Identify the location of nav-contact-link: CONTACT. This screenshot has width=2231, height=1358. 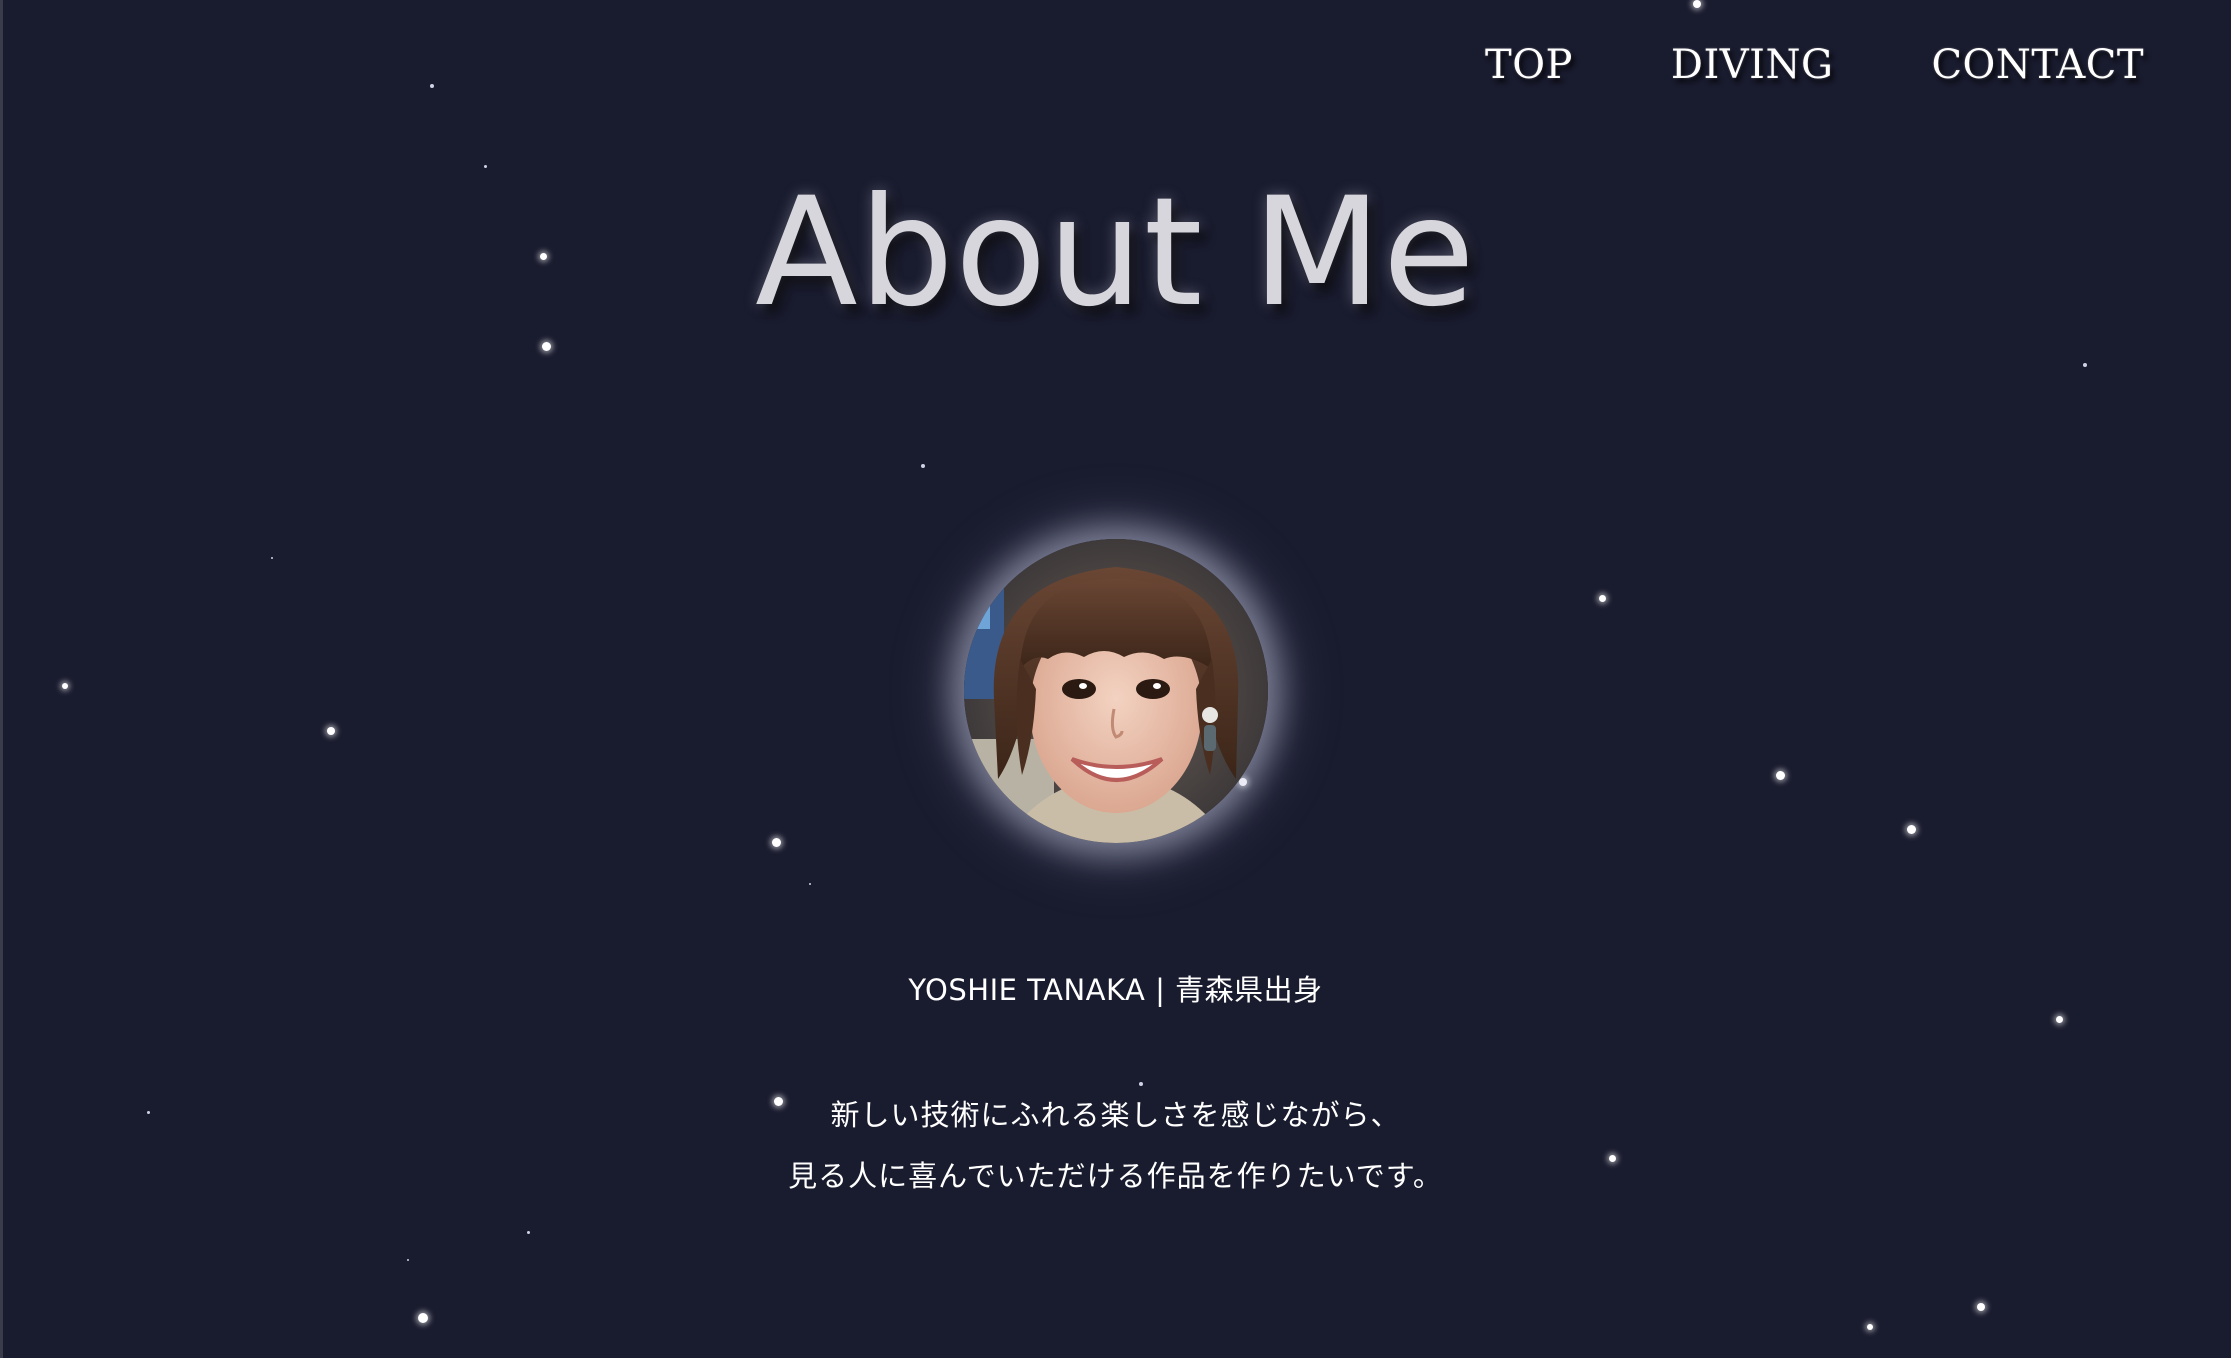
(2037, 65).